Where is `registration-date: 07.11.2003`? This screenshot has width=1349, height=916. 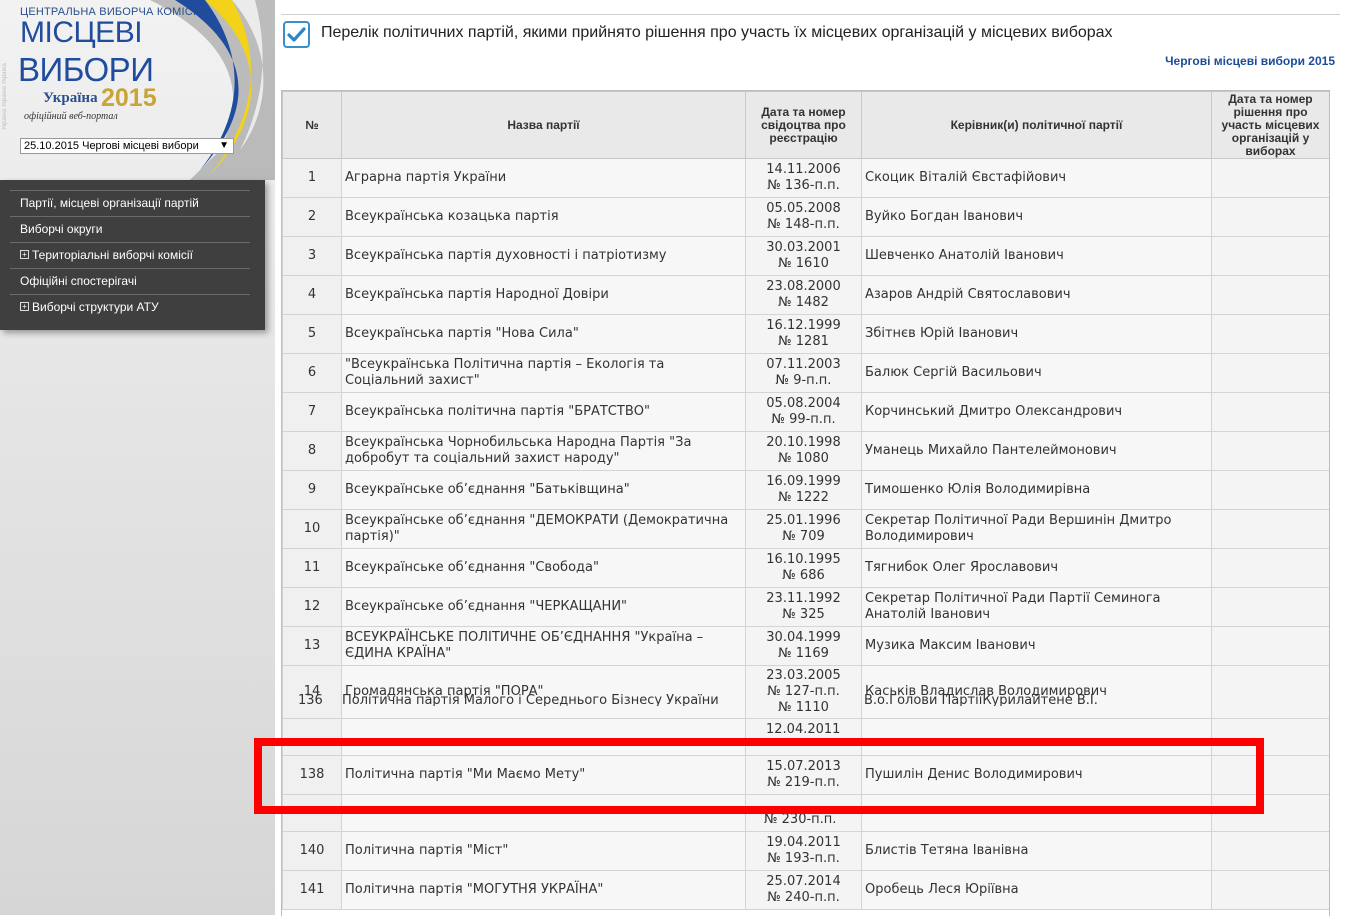
registration-date: 07.11.2003 is located at coordinates (803, 364).